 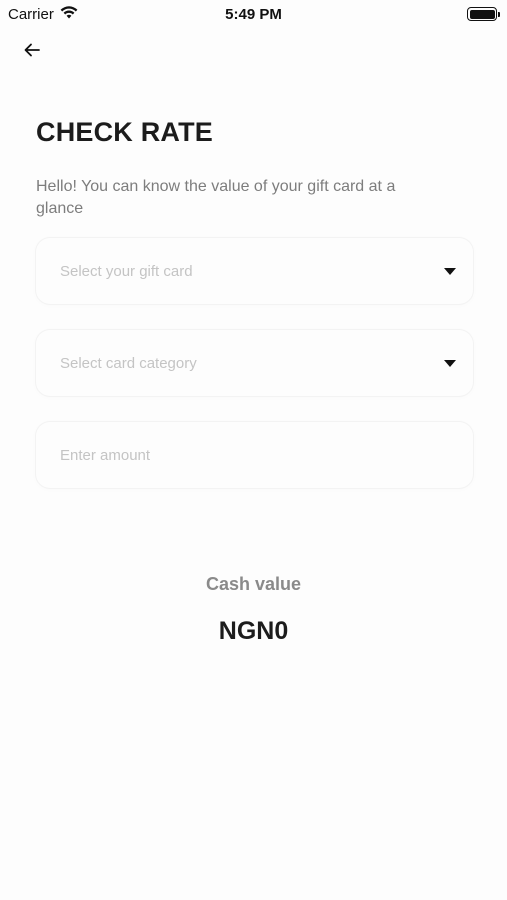 I want to click on back-button, so click(x=32, y=52).